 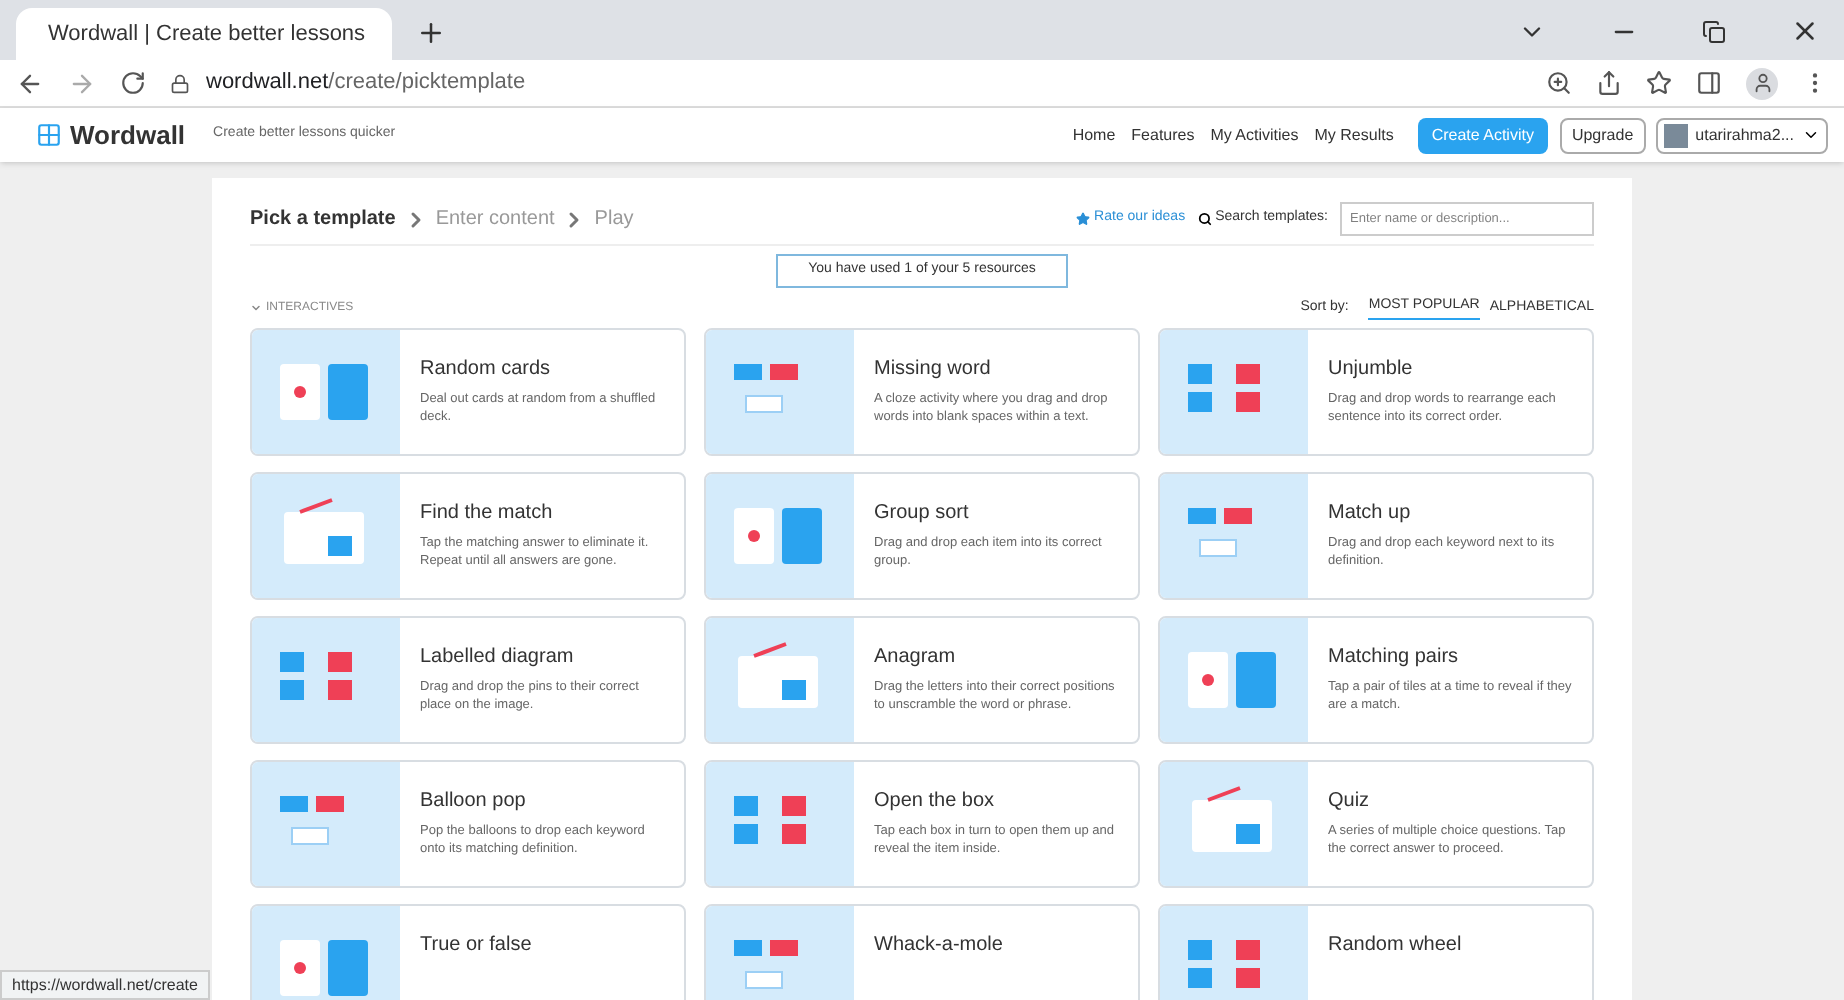 What do you see at coordinates (1394, 658) in the screenshot?
I see `template-title: Matching pairs` at bounding box center [1394, 658].